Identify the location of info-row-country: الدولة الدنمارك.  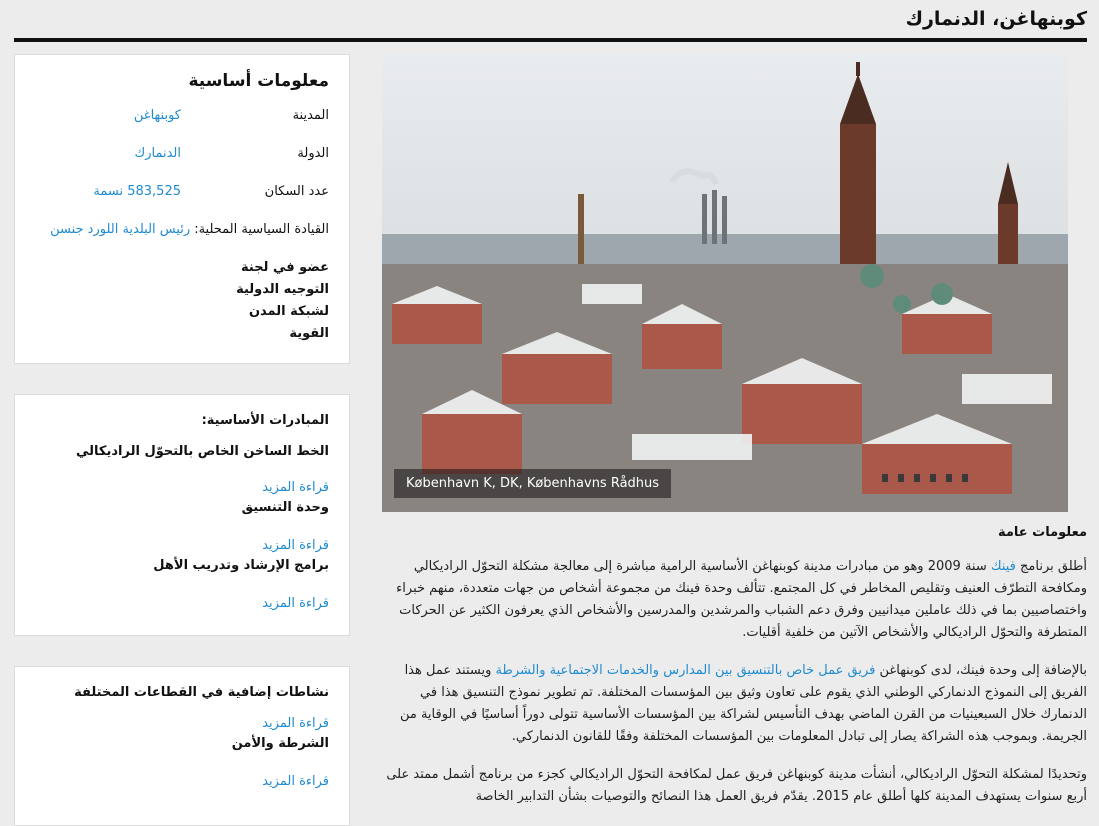
(182, 154).